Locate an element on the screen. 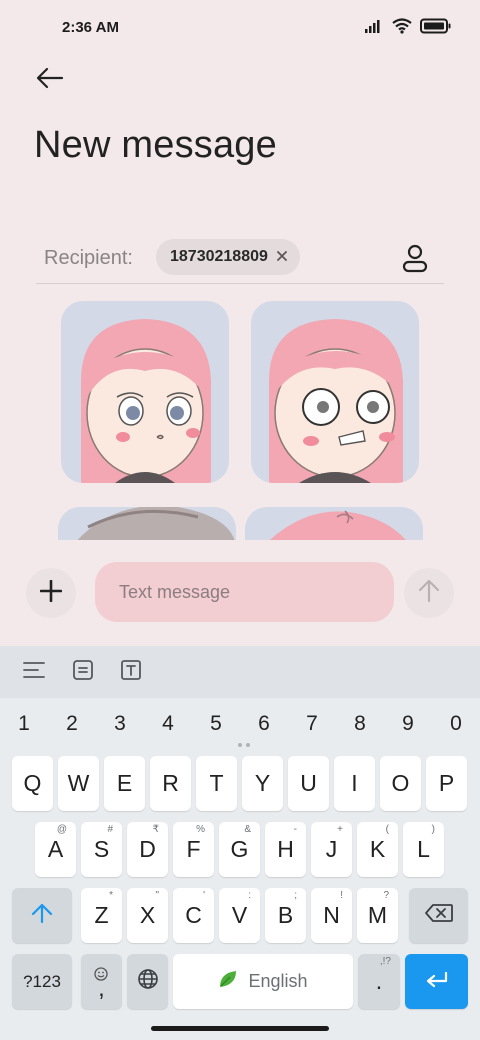 This screenshot has height=1040, width=480. symbols-key: ?123 is located at coordinates (42, 981).